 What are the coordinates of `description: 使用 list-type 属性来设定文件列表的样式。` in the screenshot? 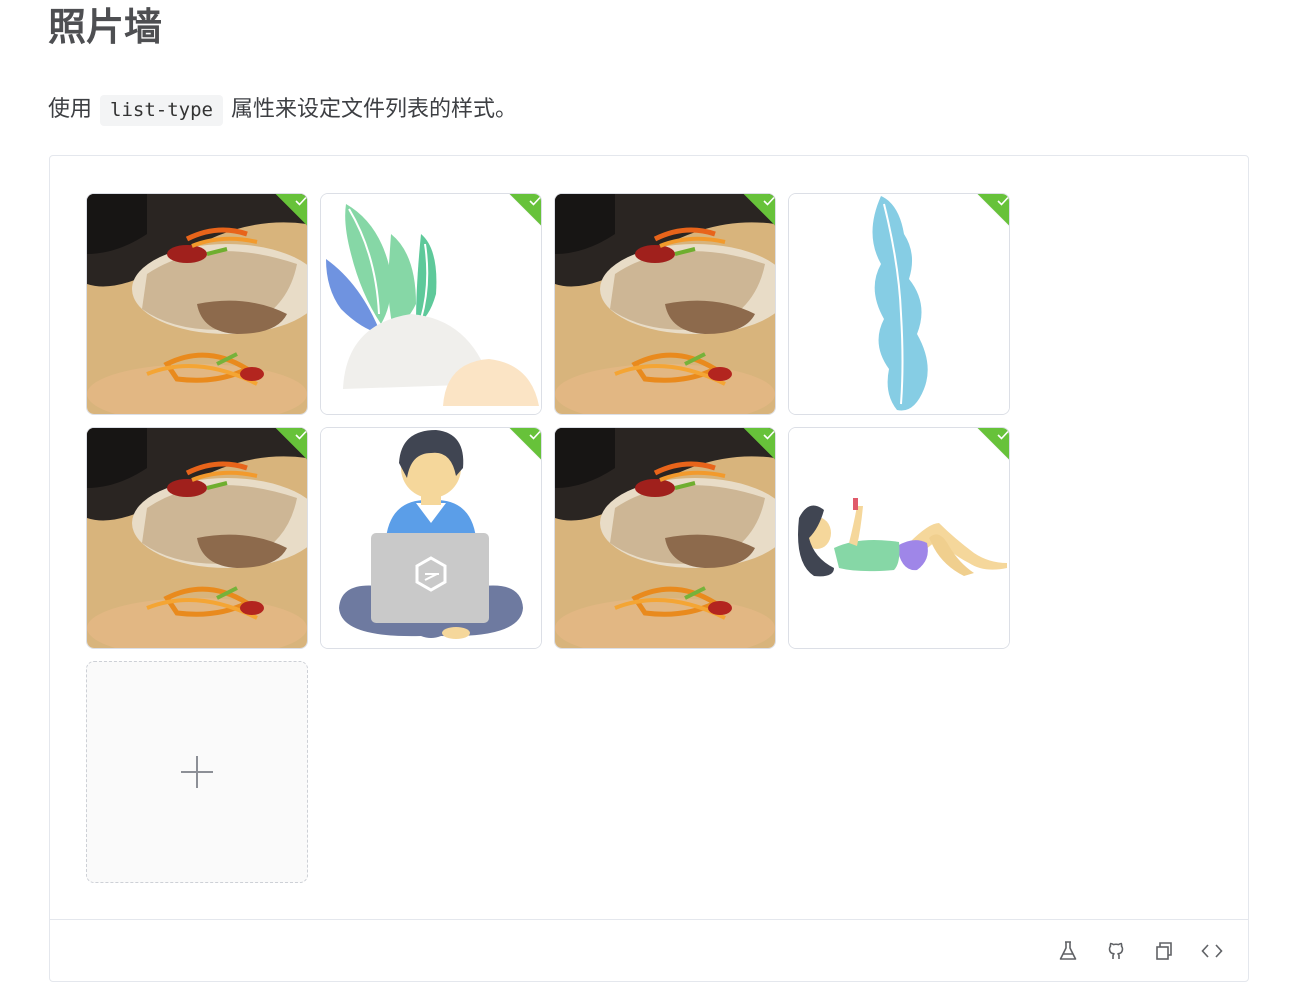 It's located at (282, 110).